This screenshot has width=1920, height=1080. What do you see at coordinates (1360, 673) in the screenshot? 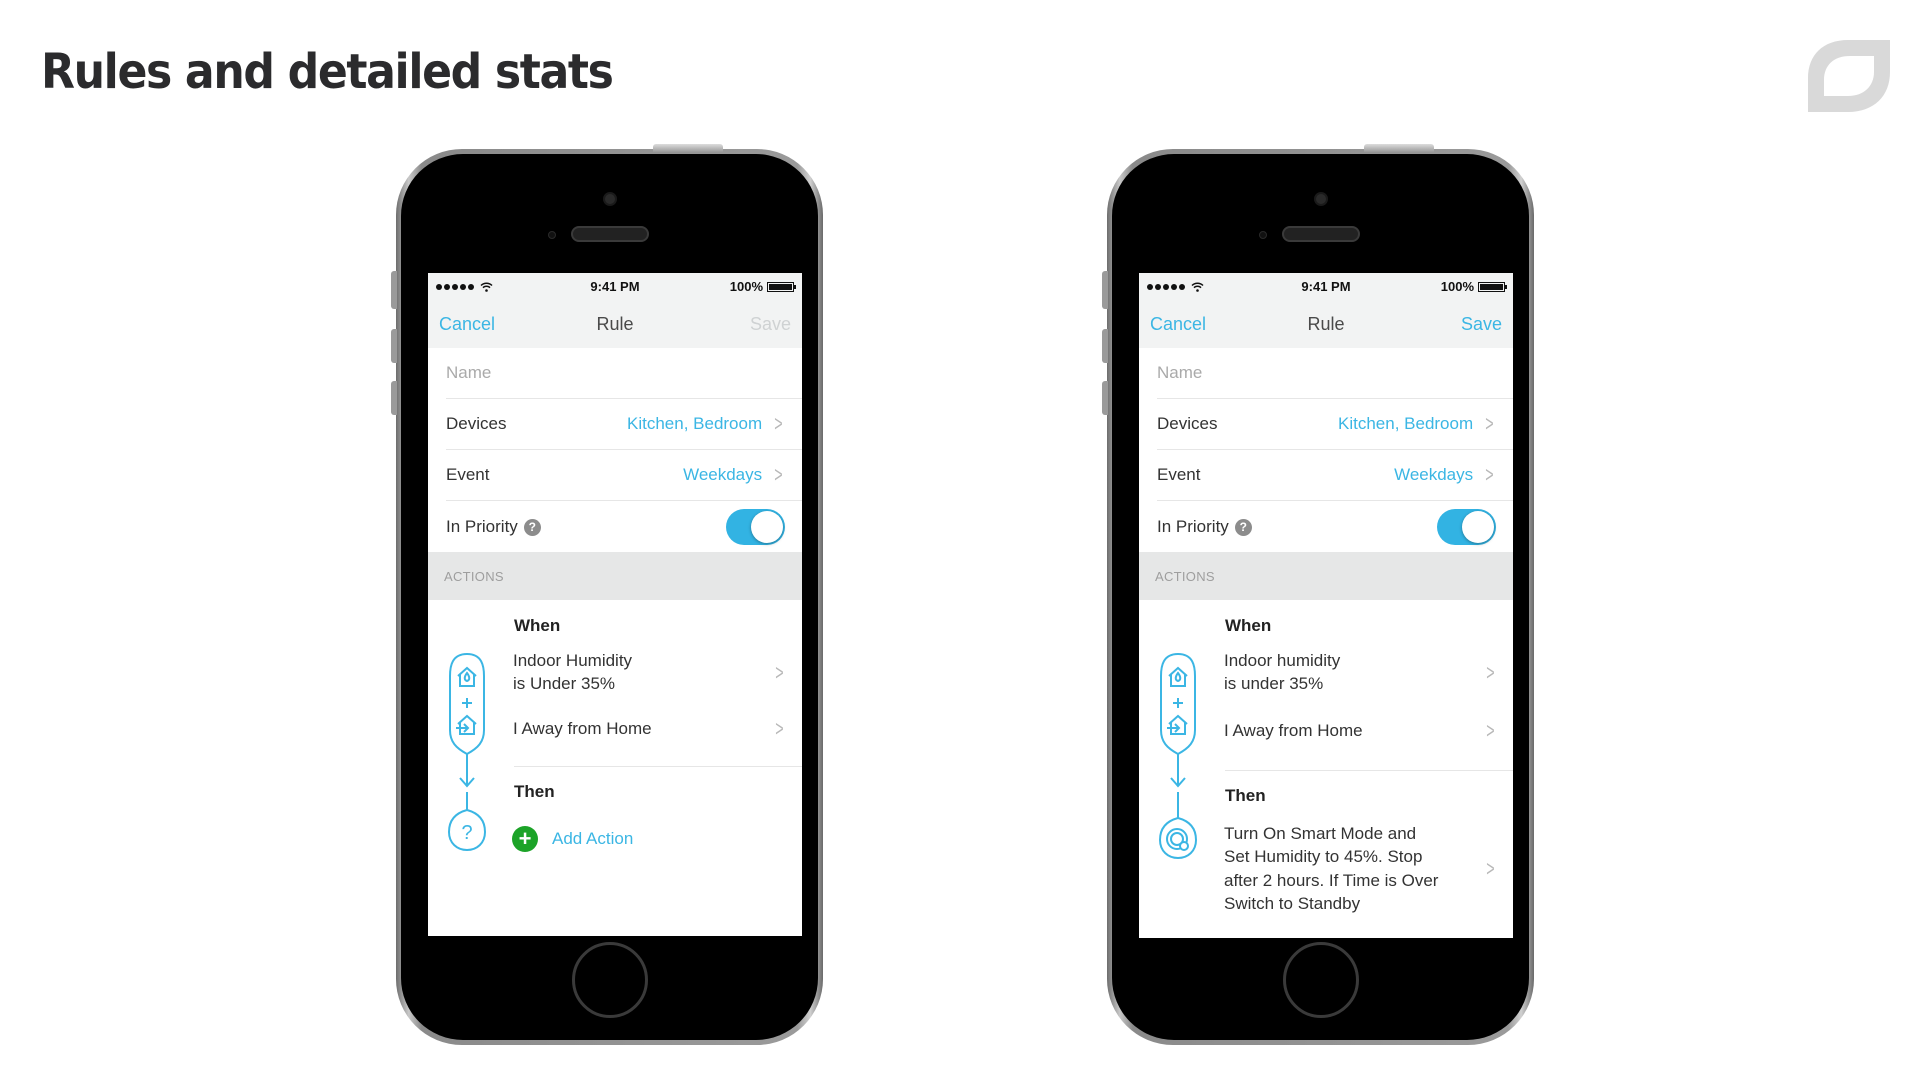
I see `condition-humidity: Indoor humidity is under 35% >` at bounding box center [1360, 673].